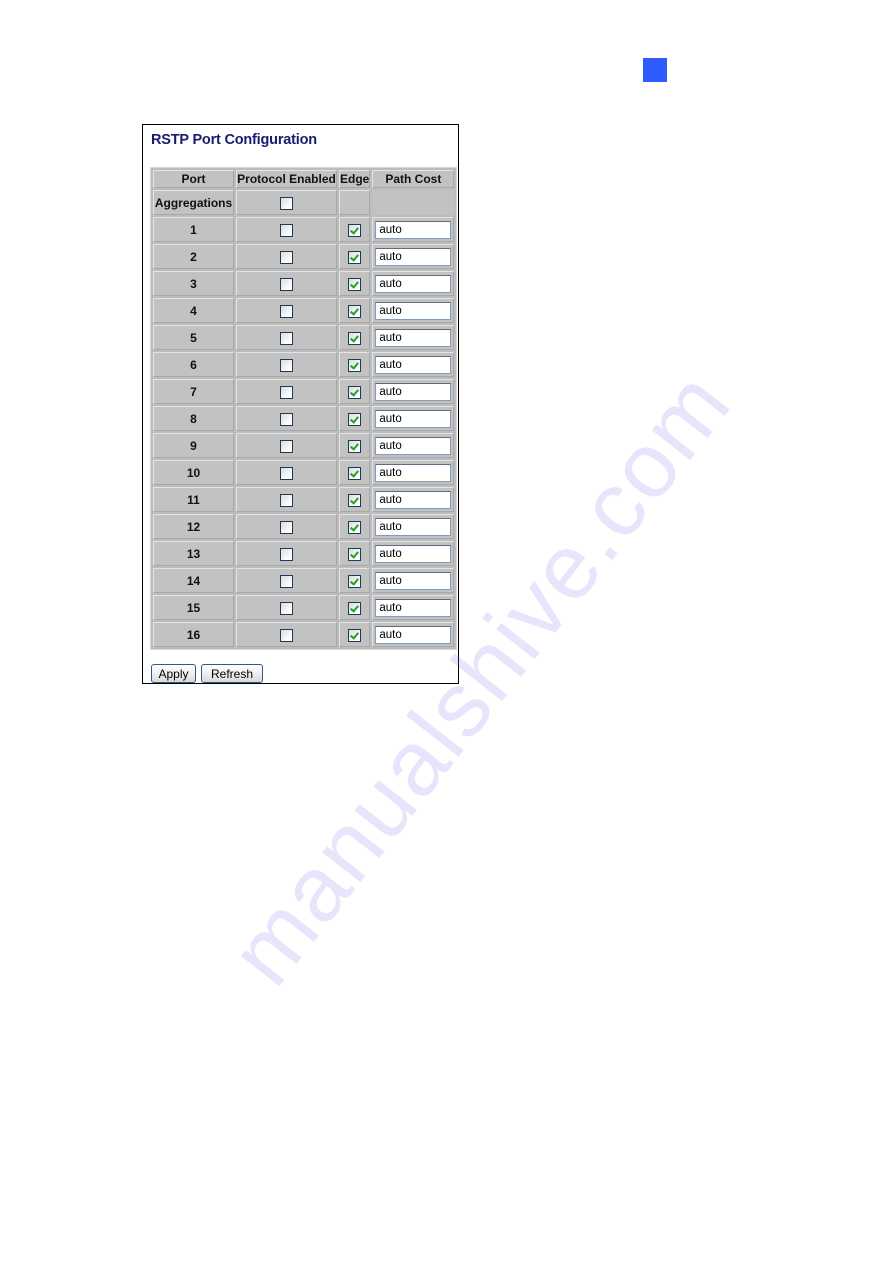 This screenshot has width=893, height=1263. What do you see at coordinates (304, 418) in the screenshot?
I see `table-row: 8` at bounding box center [304, 418].